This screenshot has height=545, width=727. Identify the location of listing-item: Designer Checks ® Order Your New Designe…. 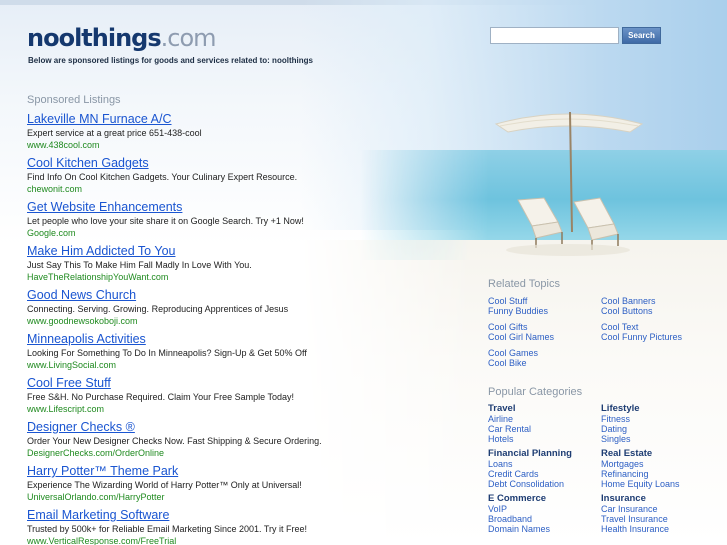
(192, 442).